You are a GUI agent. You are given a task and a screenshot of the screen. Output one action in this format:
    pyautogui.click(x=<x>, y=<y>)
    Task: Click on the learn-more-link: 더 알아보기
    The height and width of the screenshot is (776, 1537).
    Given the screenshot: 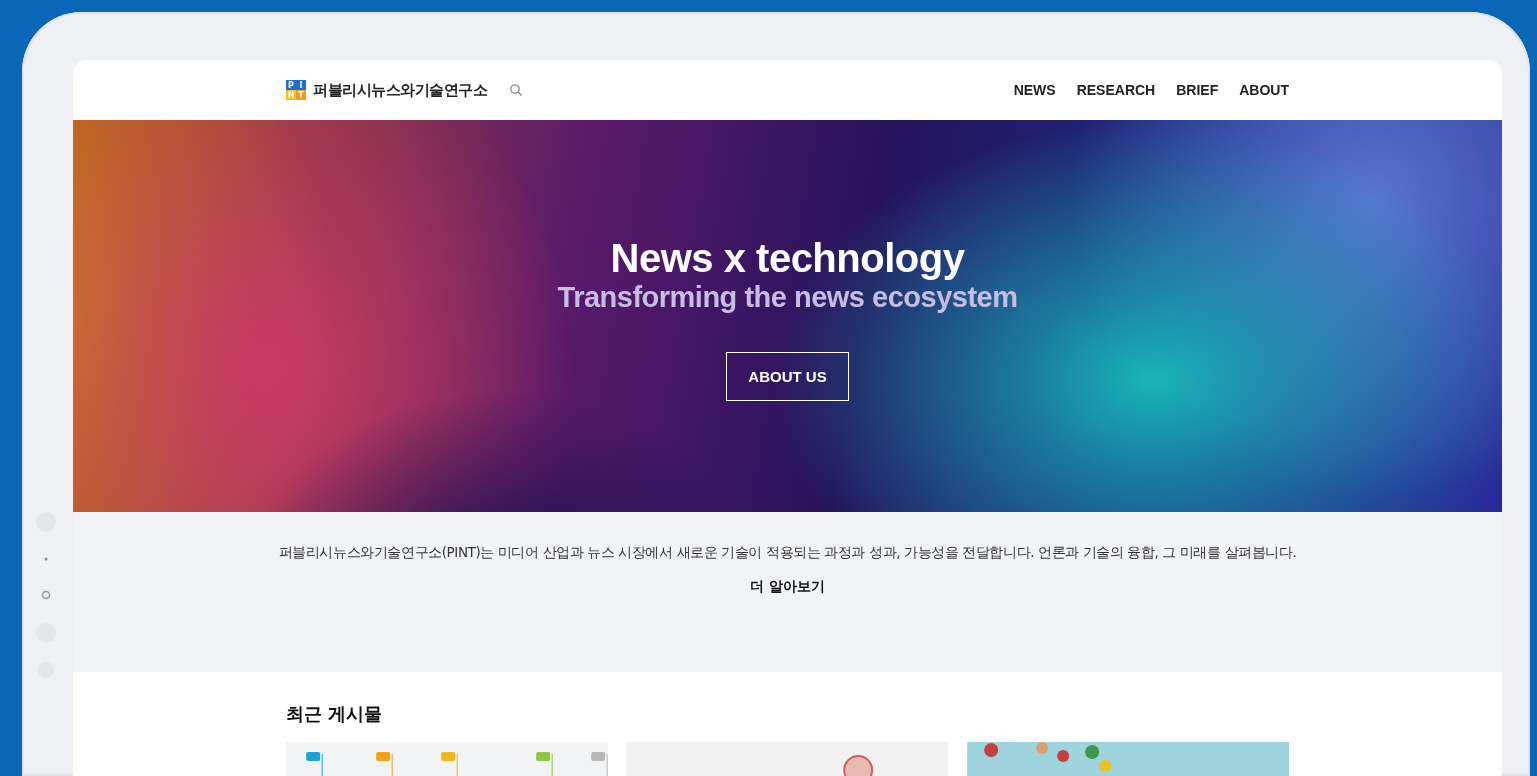 What is the action you would take?
    pyautogui.click(x=787, y=587)
    